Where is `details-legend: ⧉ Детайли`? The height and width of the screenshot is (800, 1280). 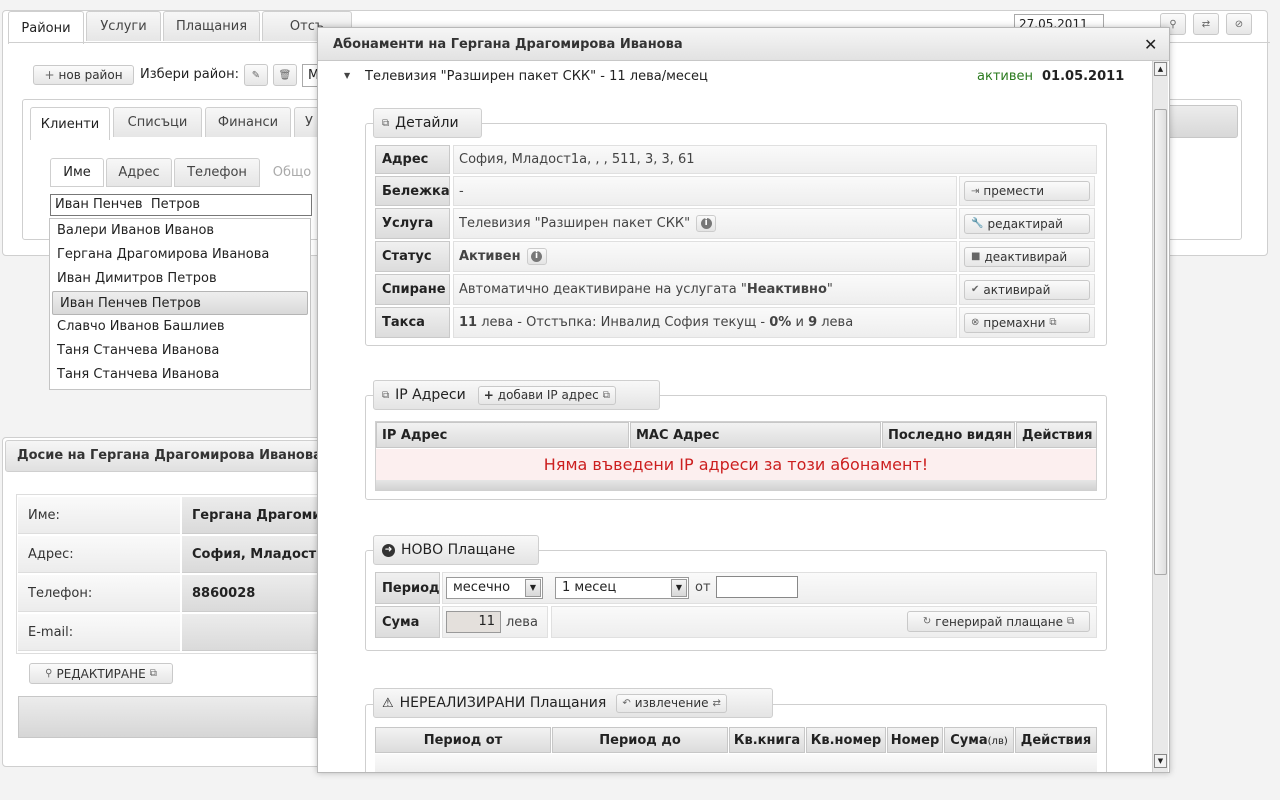
details-legend: ⧉ Детайли is located at coordinates (427, 123).